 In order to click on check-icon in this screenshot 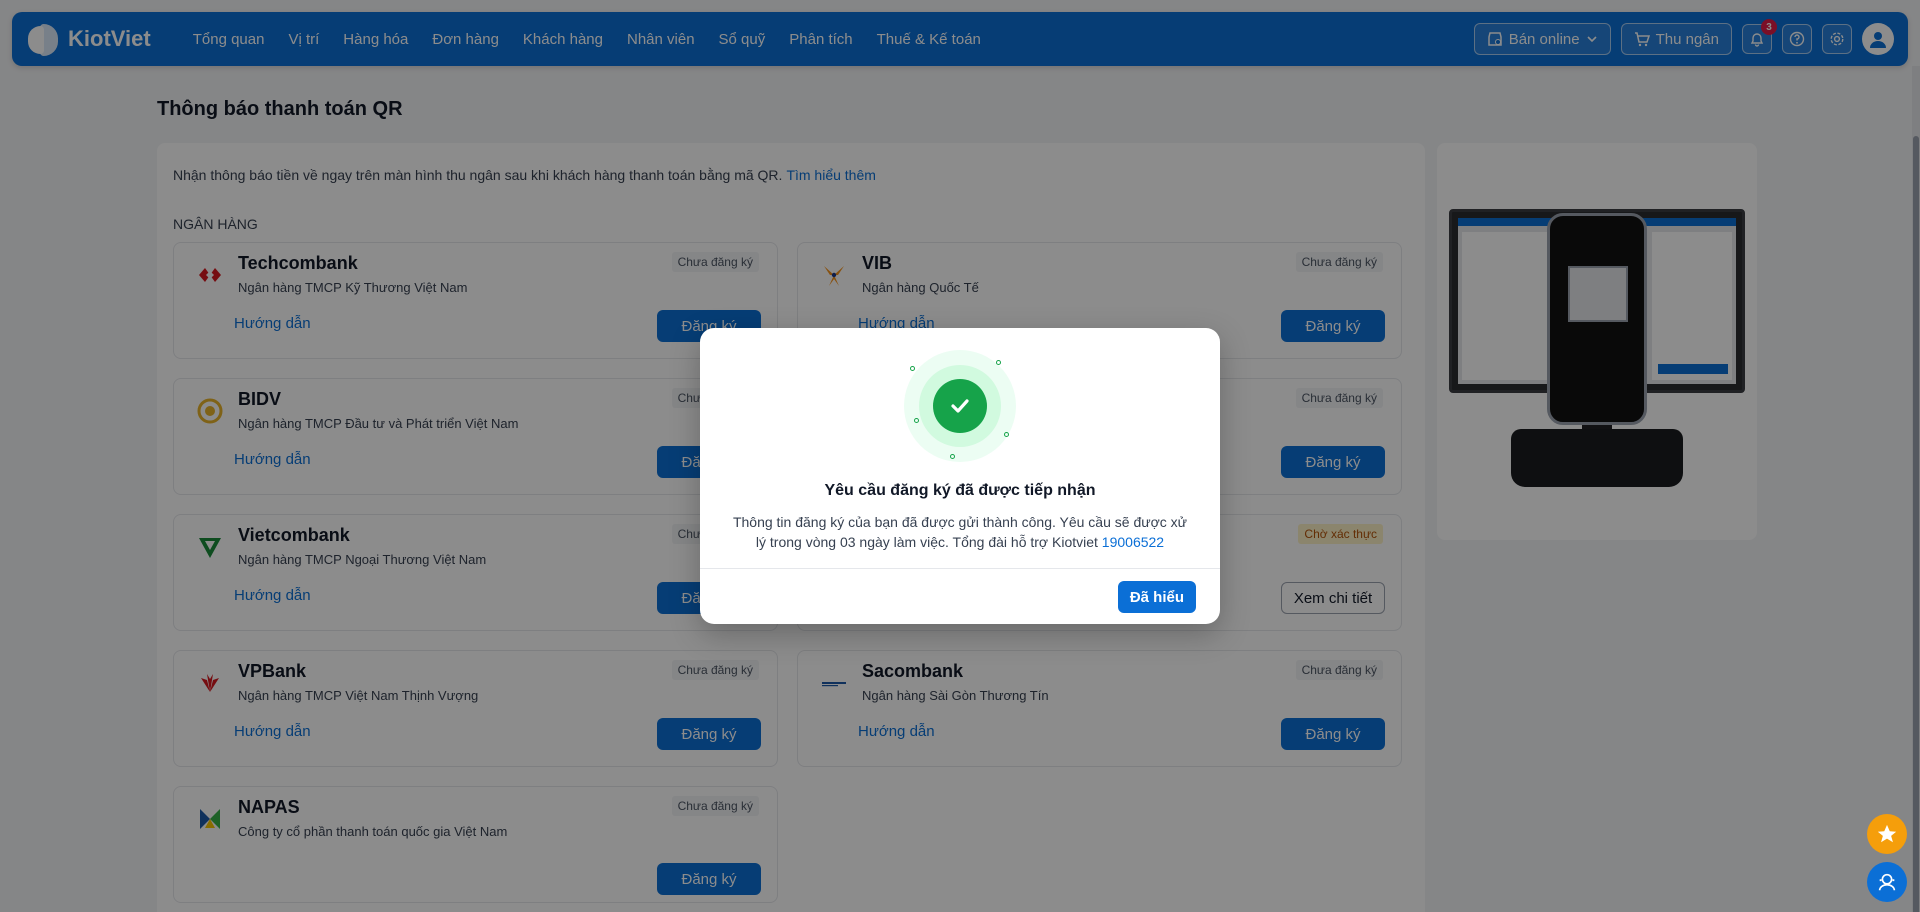, I will do `click(960, 406)`.